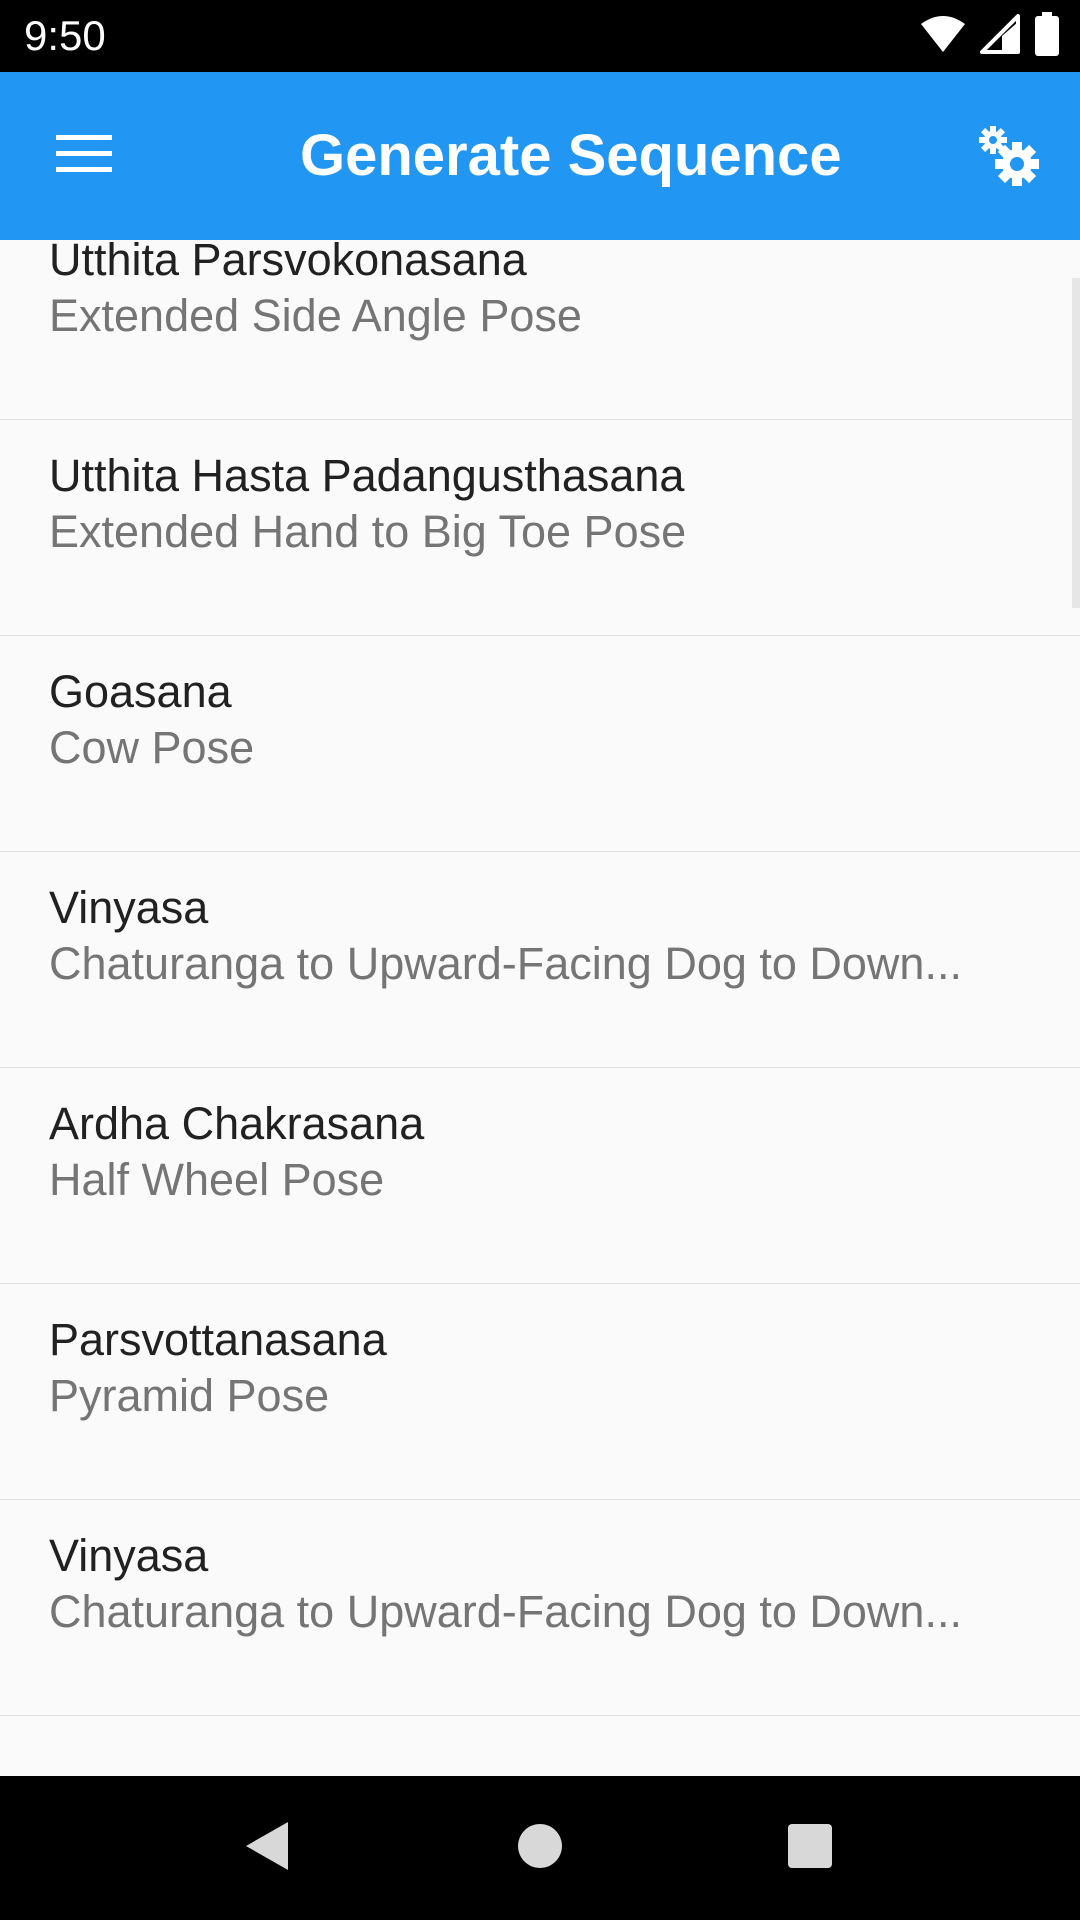  I want to click on menu-button, so click(84, 156).